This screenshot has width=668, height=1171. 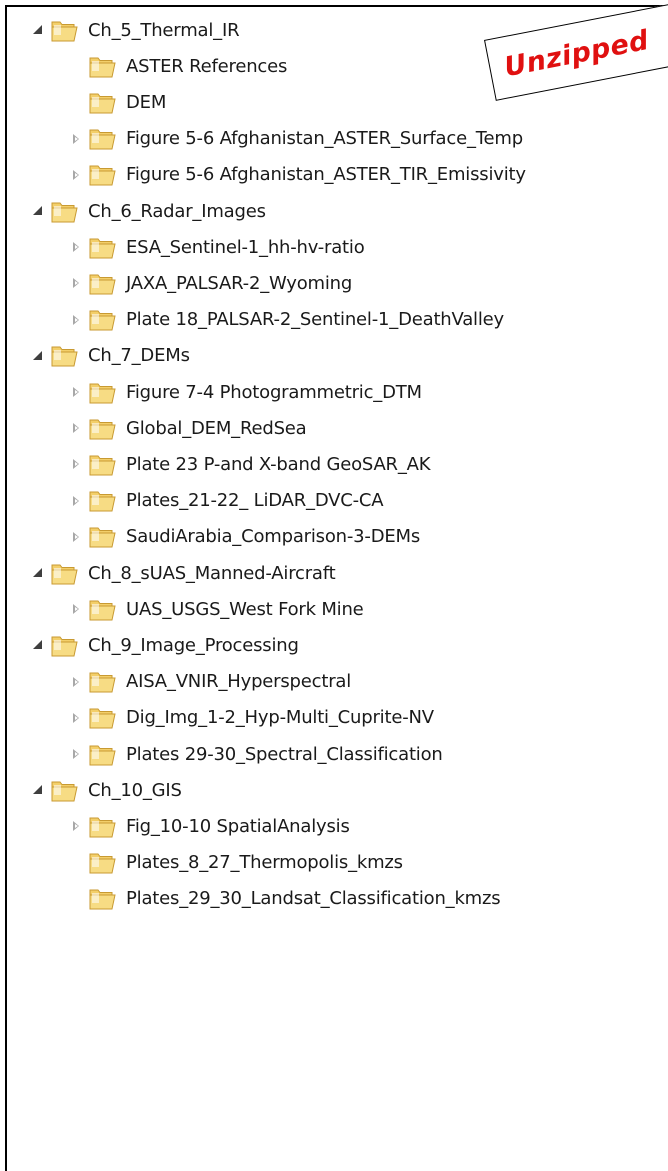 I want to click on tree-folder-item: Dig_Img_1-2_Hyp-Multi_Cuprite-NV, so click(x=251, y=718).